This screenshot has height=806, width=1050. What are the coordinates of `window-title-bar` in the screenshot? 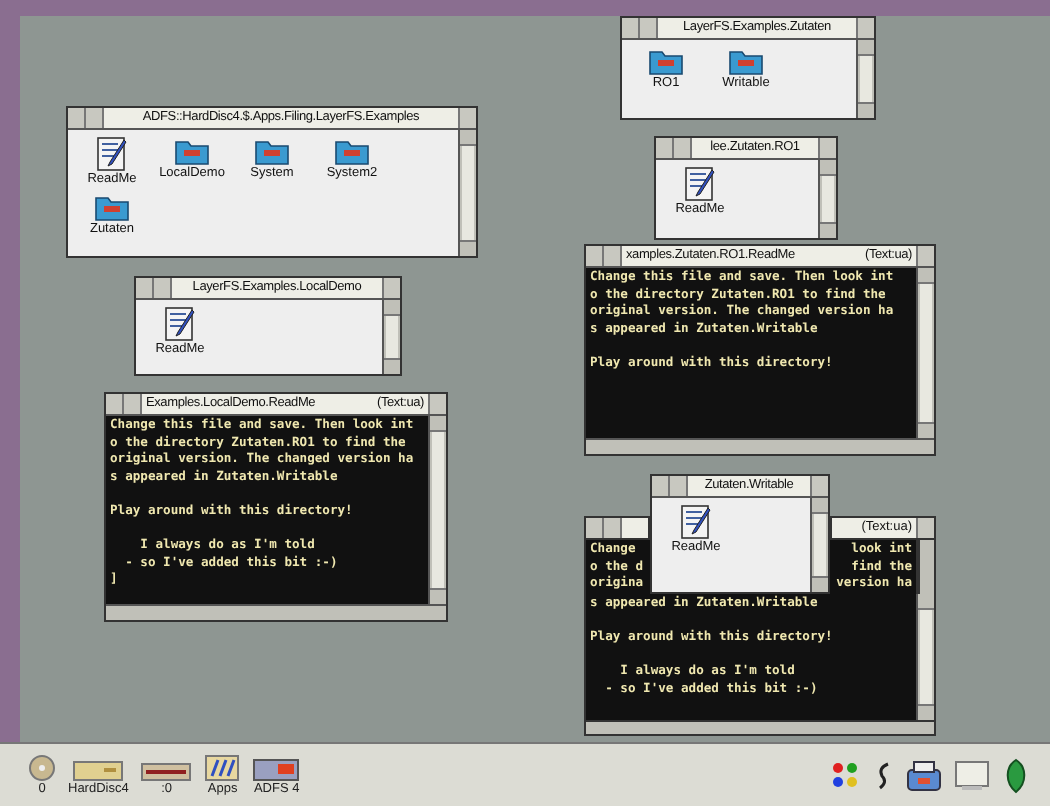 It's located at (617, 528).